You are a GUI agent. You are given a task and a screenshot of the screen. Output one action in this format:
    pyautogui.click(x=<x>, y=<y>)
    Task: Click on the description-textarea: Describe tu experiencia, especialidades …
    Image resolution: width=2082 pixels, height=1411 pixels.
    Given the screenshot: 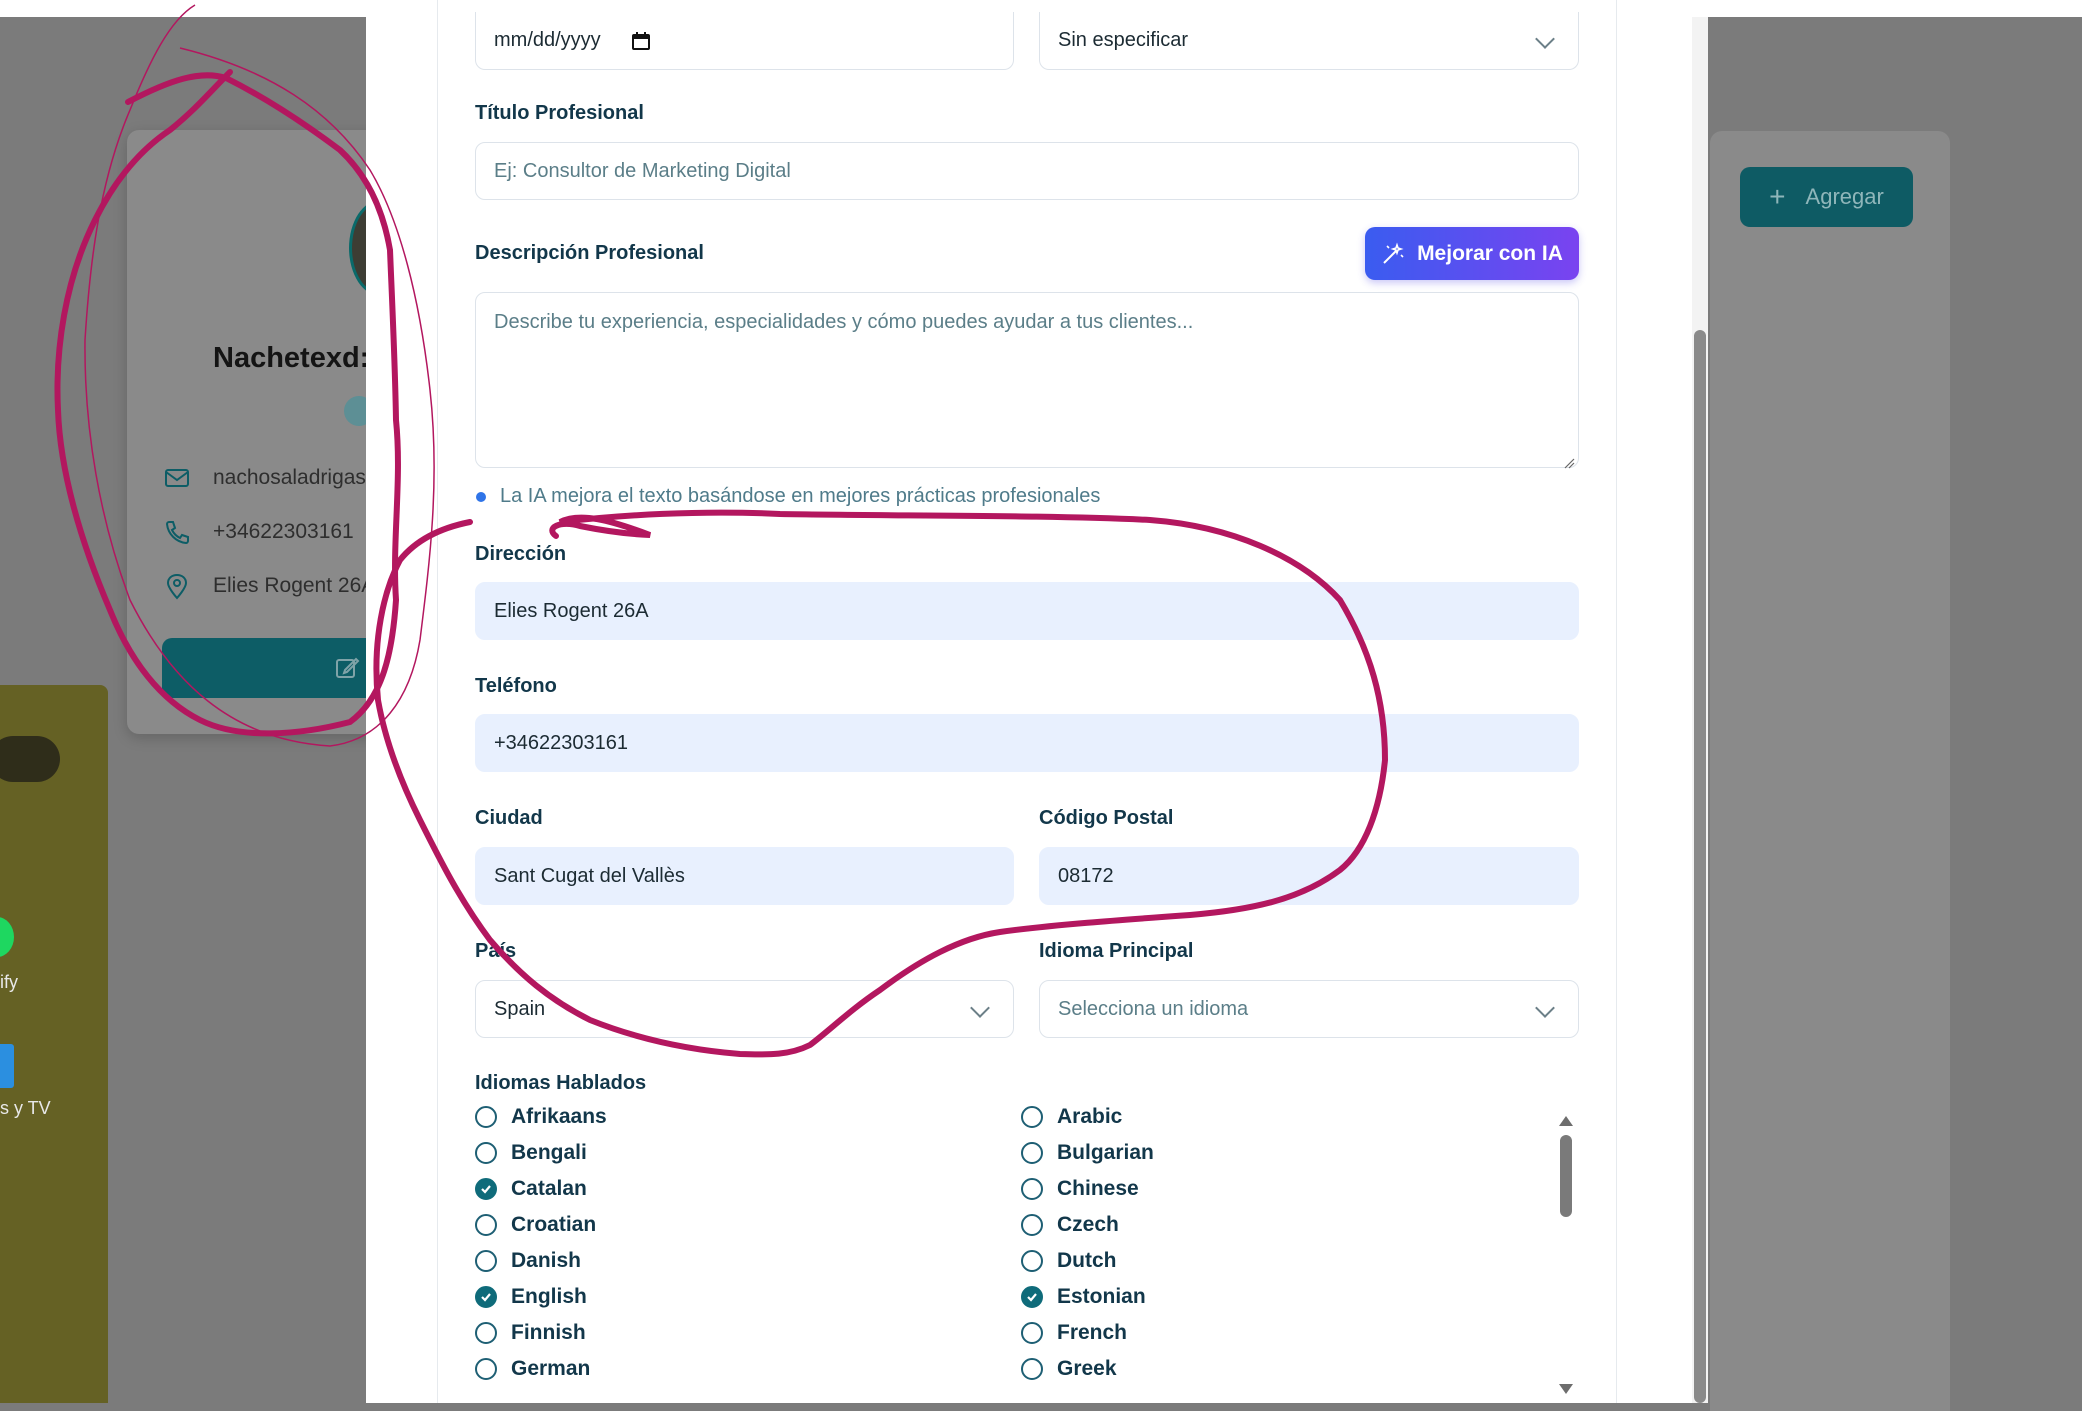 What is the action you would take?
    pyautogui.click(x=1027, y=380)
    